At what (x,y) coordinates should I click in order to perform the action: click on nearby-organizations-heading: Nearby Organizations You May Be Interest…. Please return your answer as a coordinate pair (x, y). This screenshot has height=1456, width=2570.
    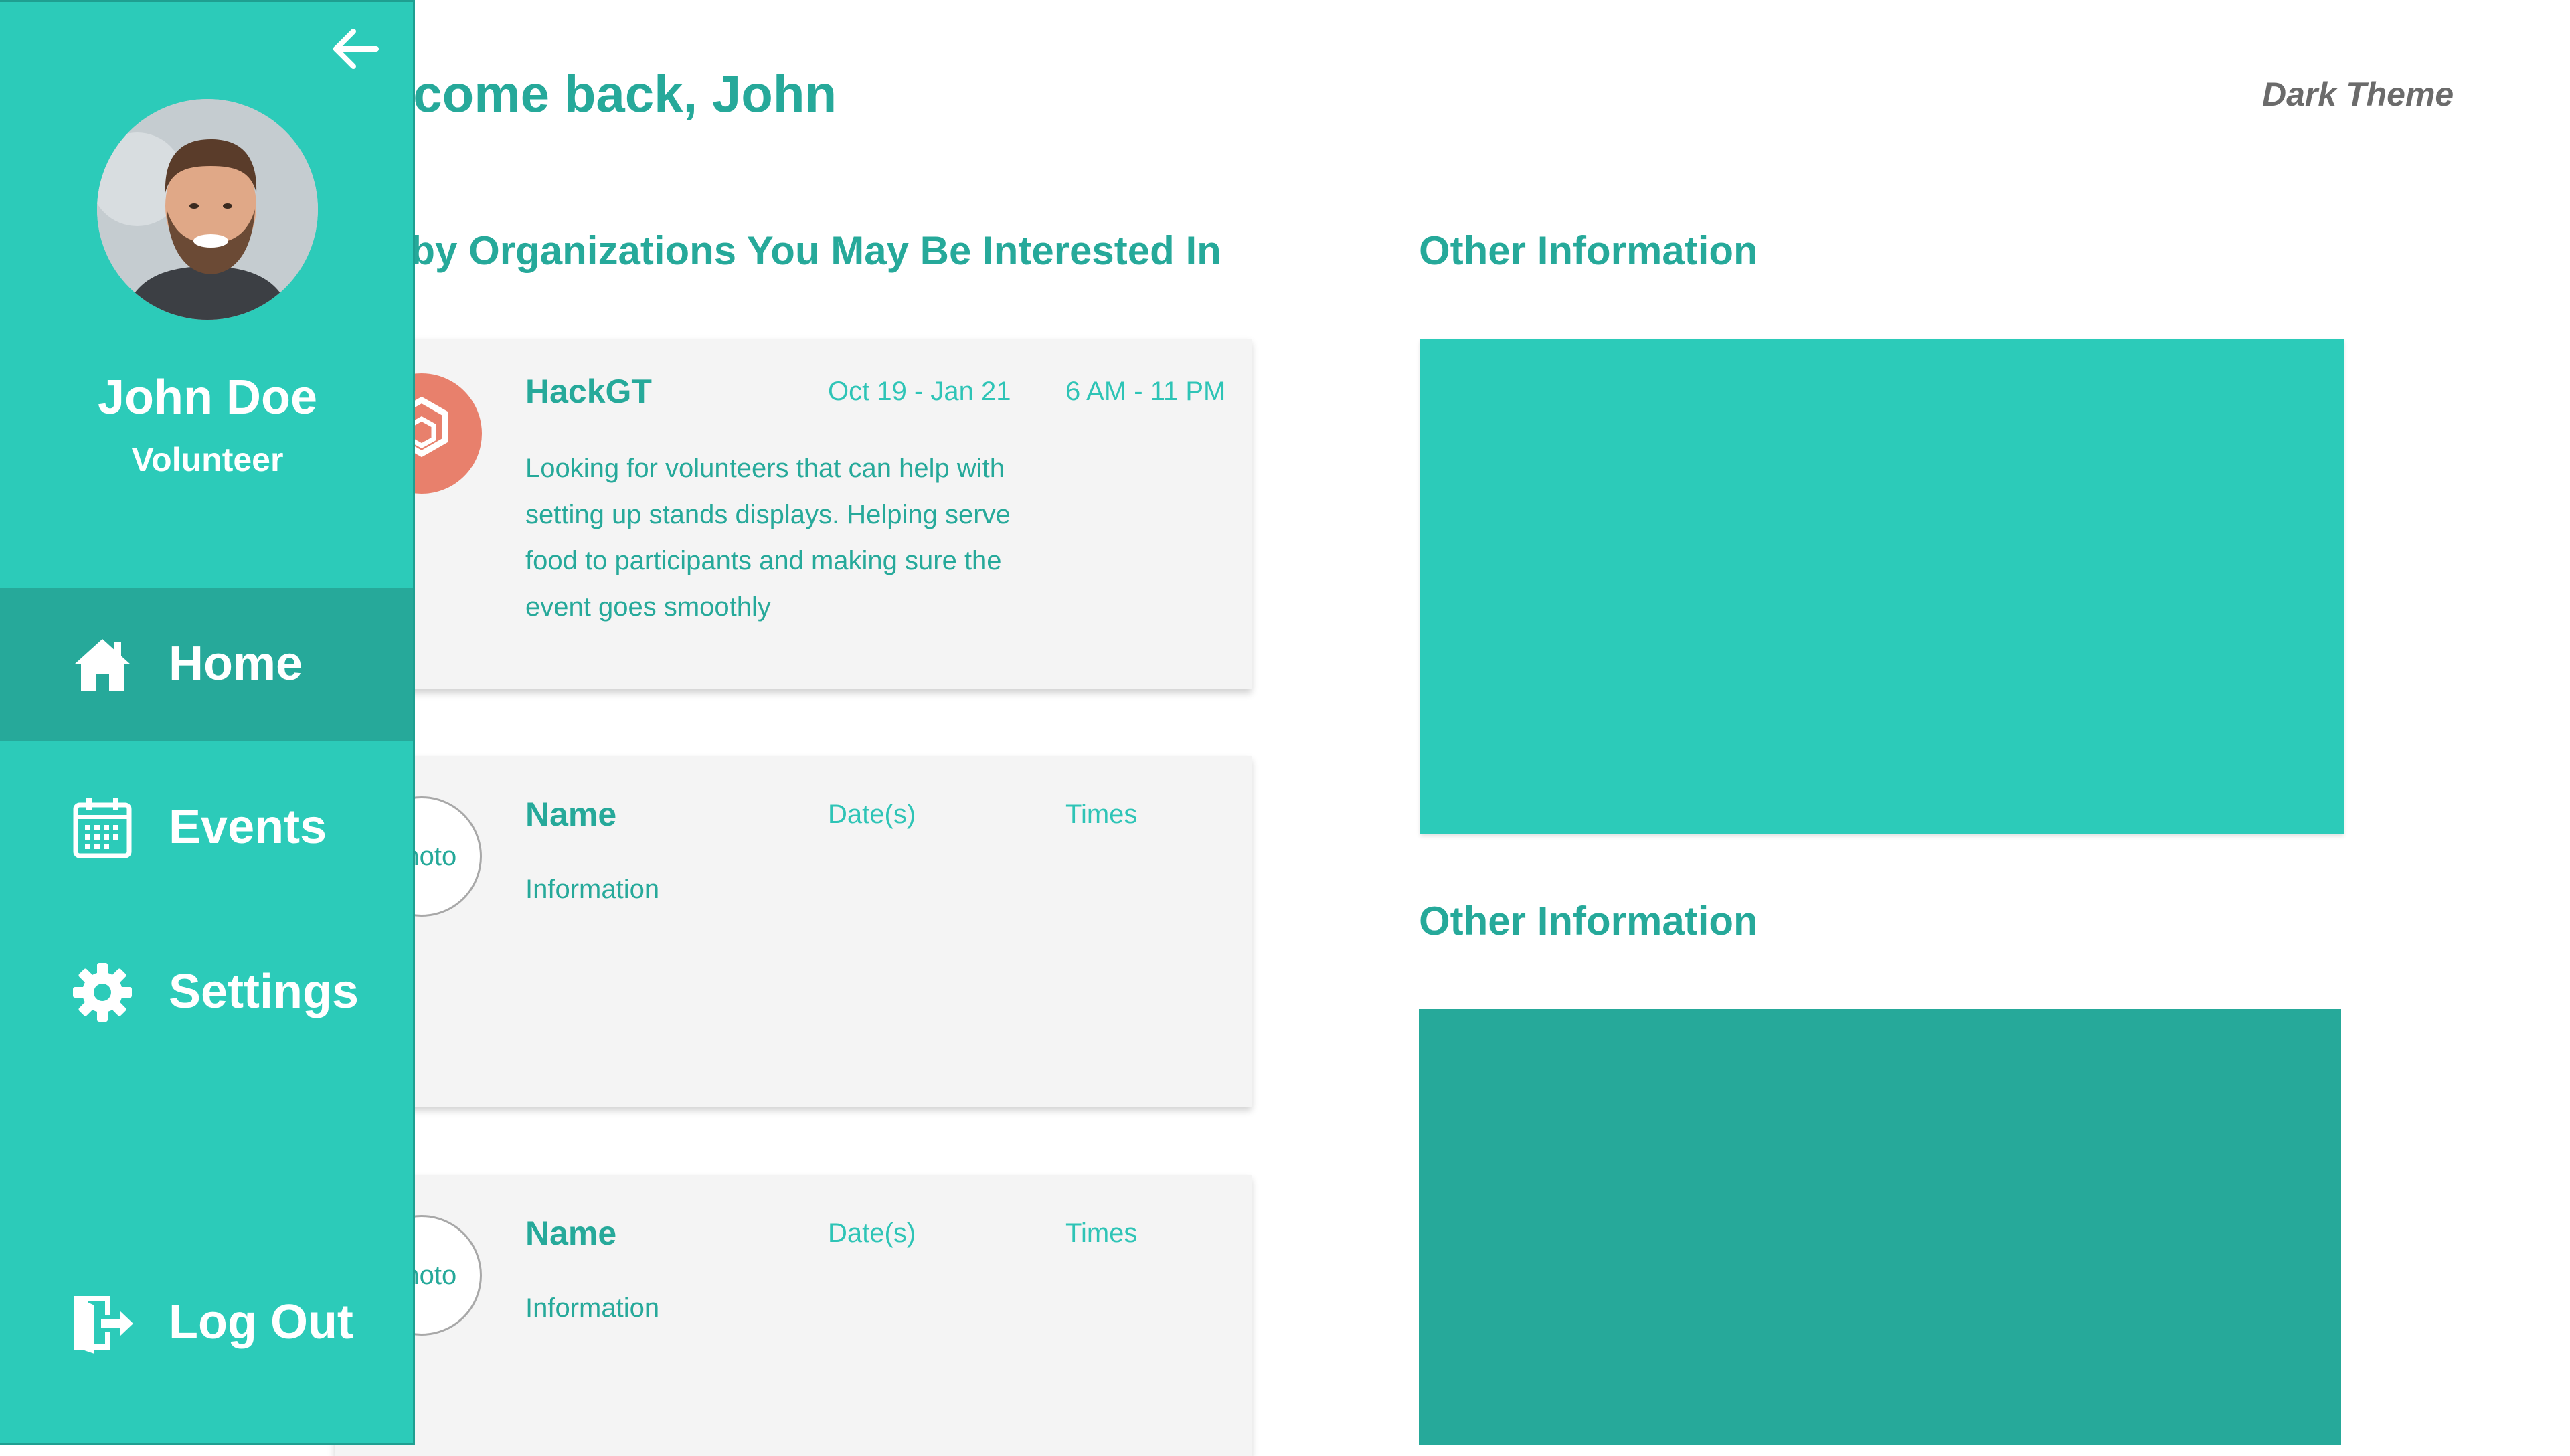
    Looking at the image, I should click on (771, 250).